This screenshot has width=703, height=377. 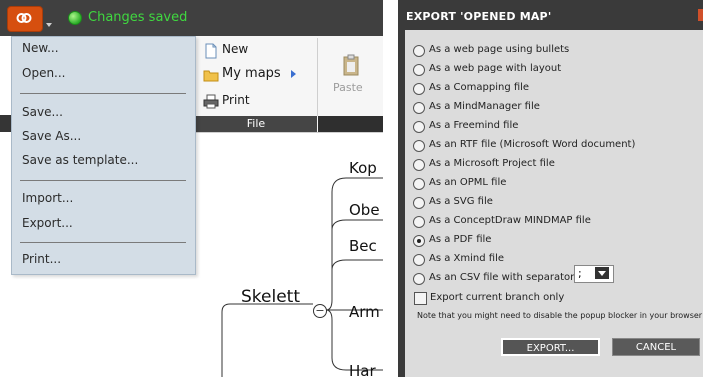 I want to click on dialog-title: EXPORT 'OPENED MAP', so click(x=479, y=16).